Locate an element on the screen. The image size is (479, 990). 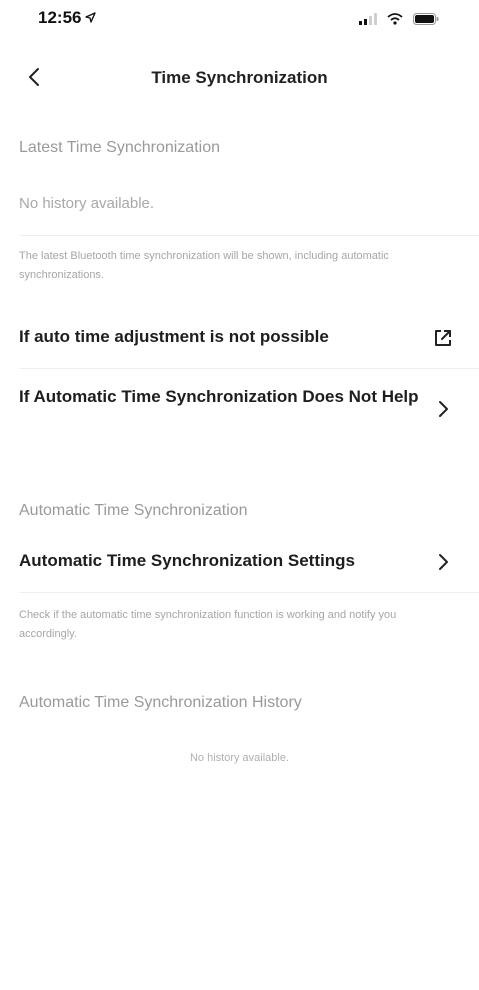
battery-icon is located at coordinates (426, 21).